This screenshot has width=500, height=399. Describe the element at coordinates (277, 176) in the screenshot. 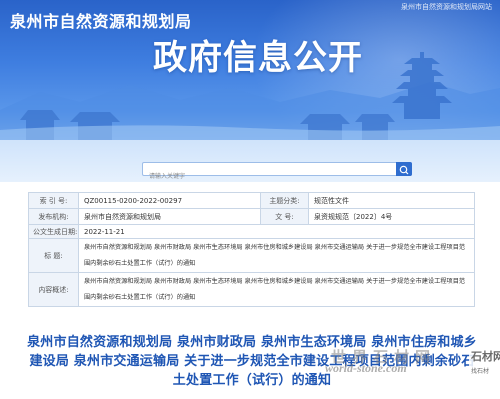

I see `search-input` at that location.